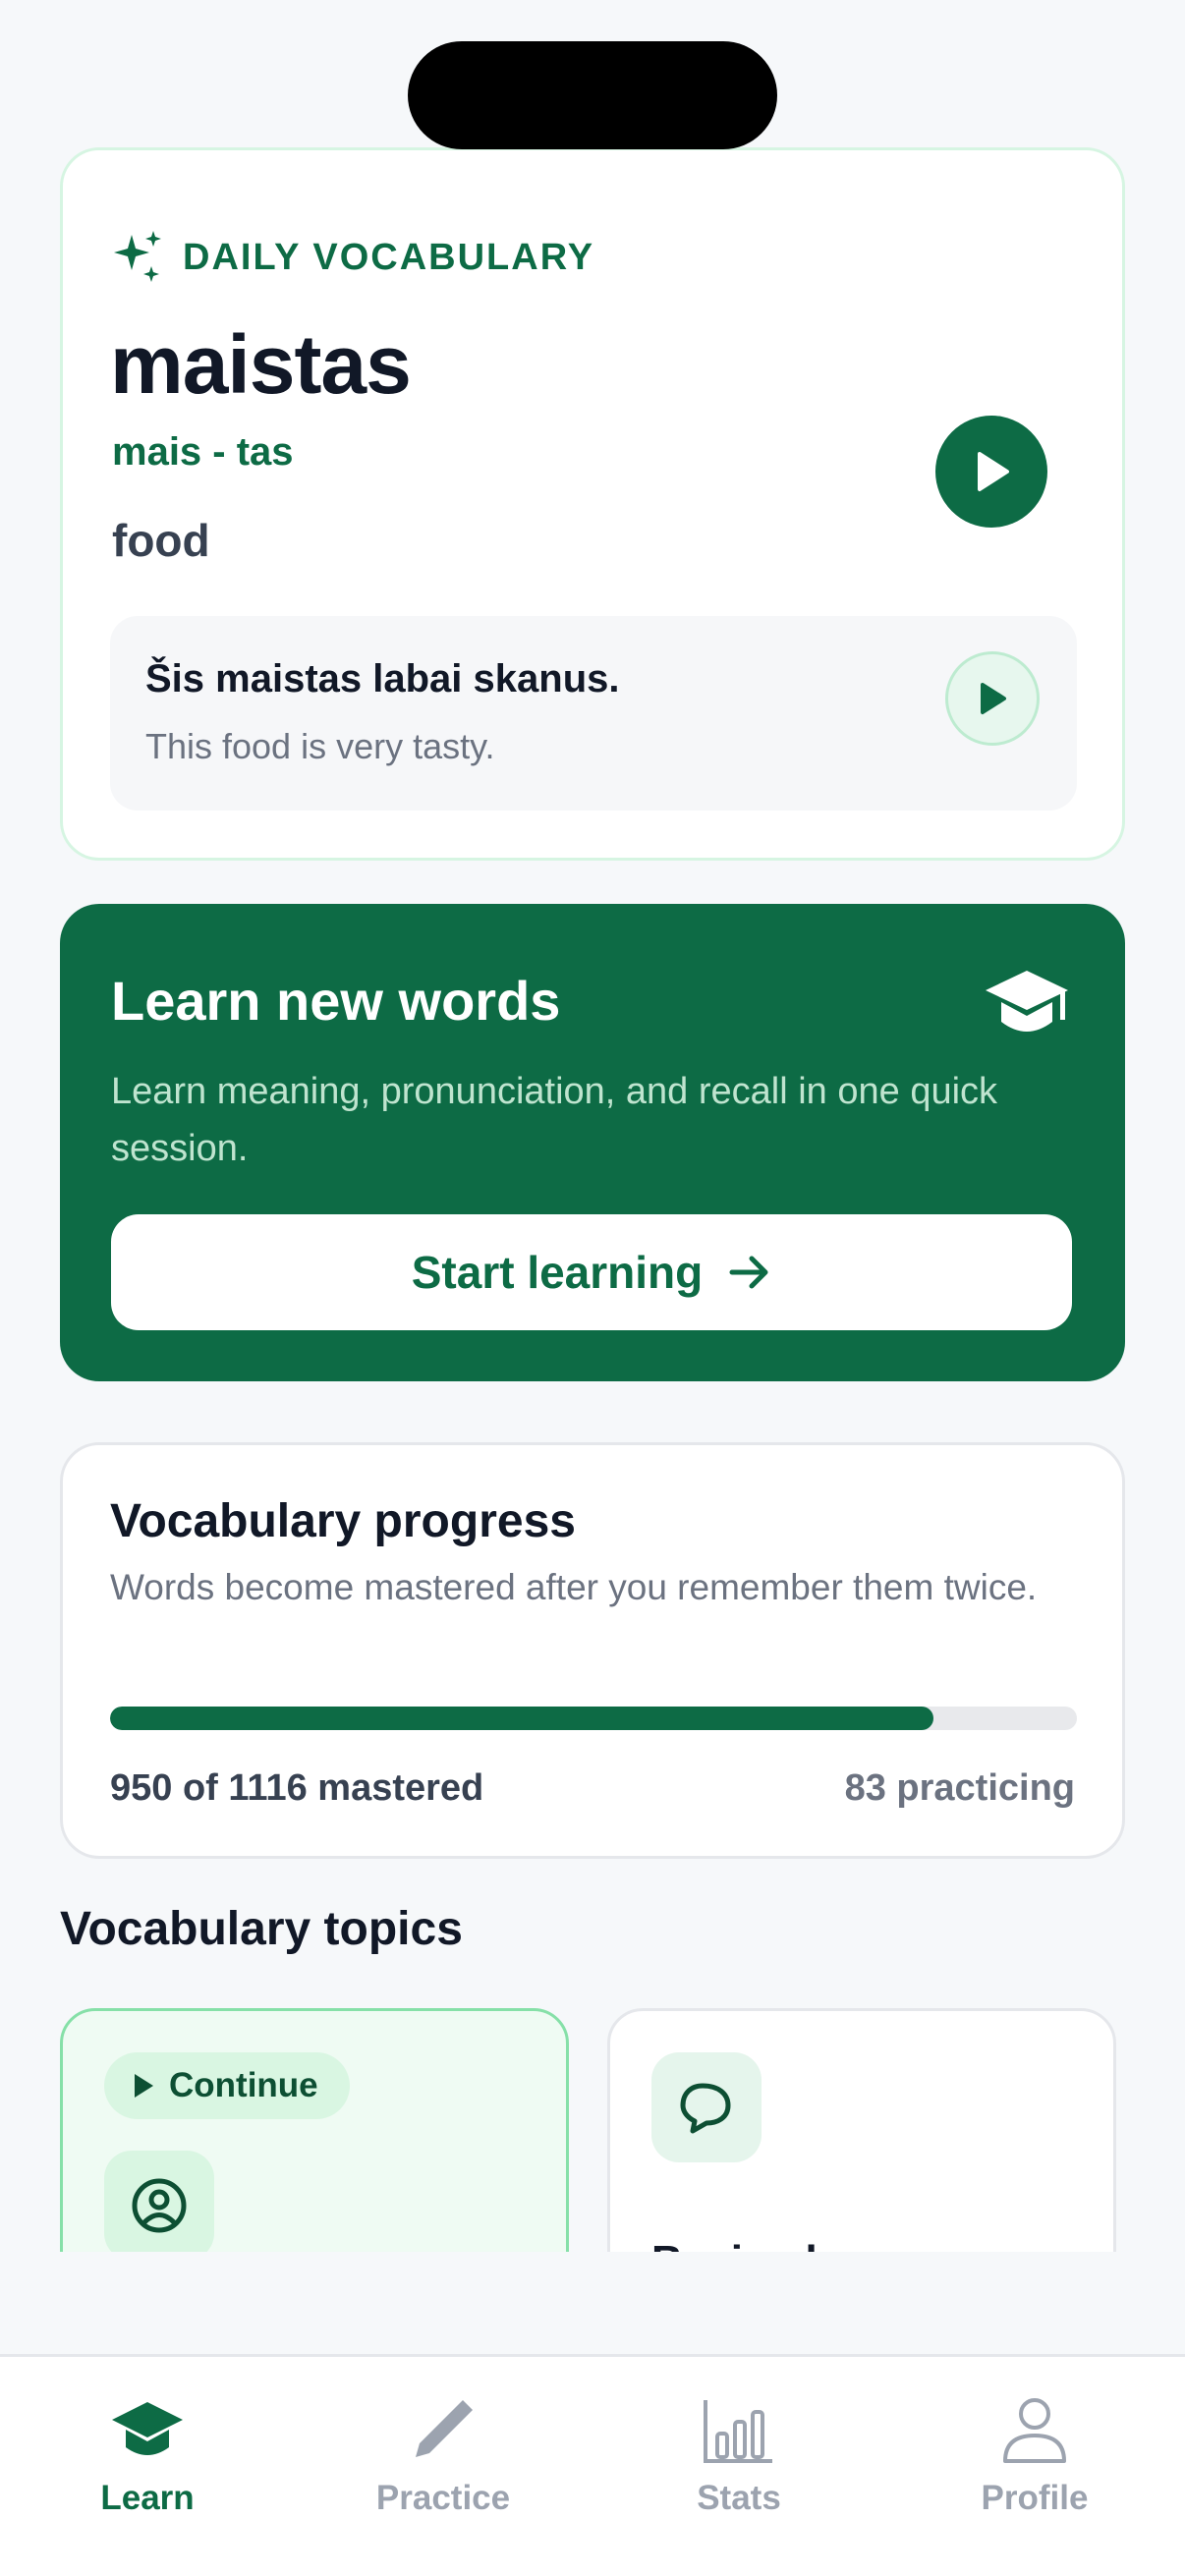  What do you see at coordinates (161, 540) in the screenshot?
I see `daily-word-meaning: food` at bounding box center [161, 540].